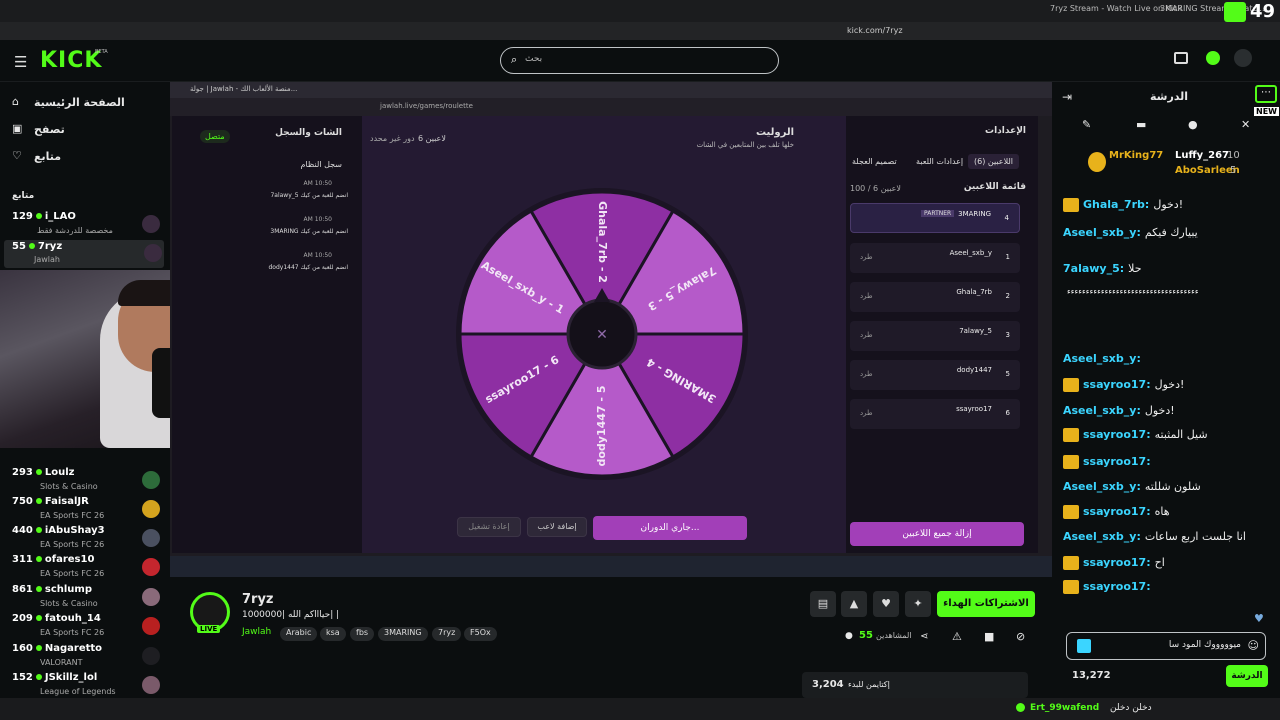 Image resolution: width=1280 pixels, height=720 pixels. Describe the element at coordinates (935, 336) in the screenshot. I see `player-row: 7alawy_5 3 طرد` at that location.